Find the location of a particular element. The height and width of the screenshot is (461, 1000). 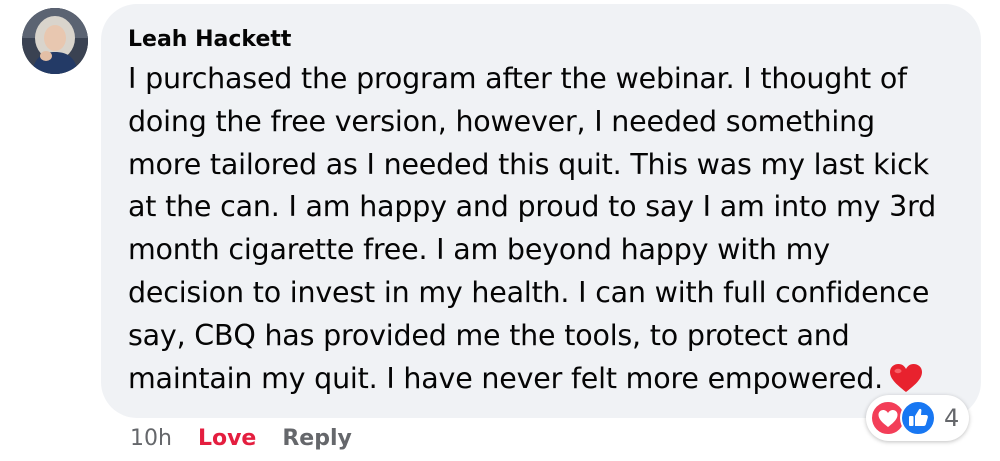

reaction-count: 4 is located at coordinates (952, 418).